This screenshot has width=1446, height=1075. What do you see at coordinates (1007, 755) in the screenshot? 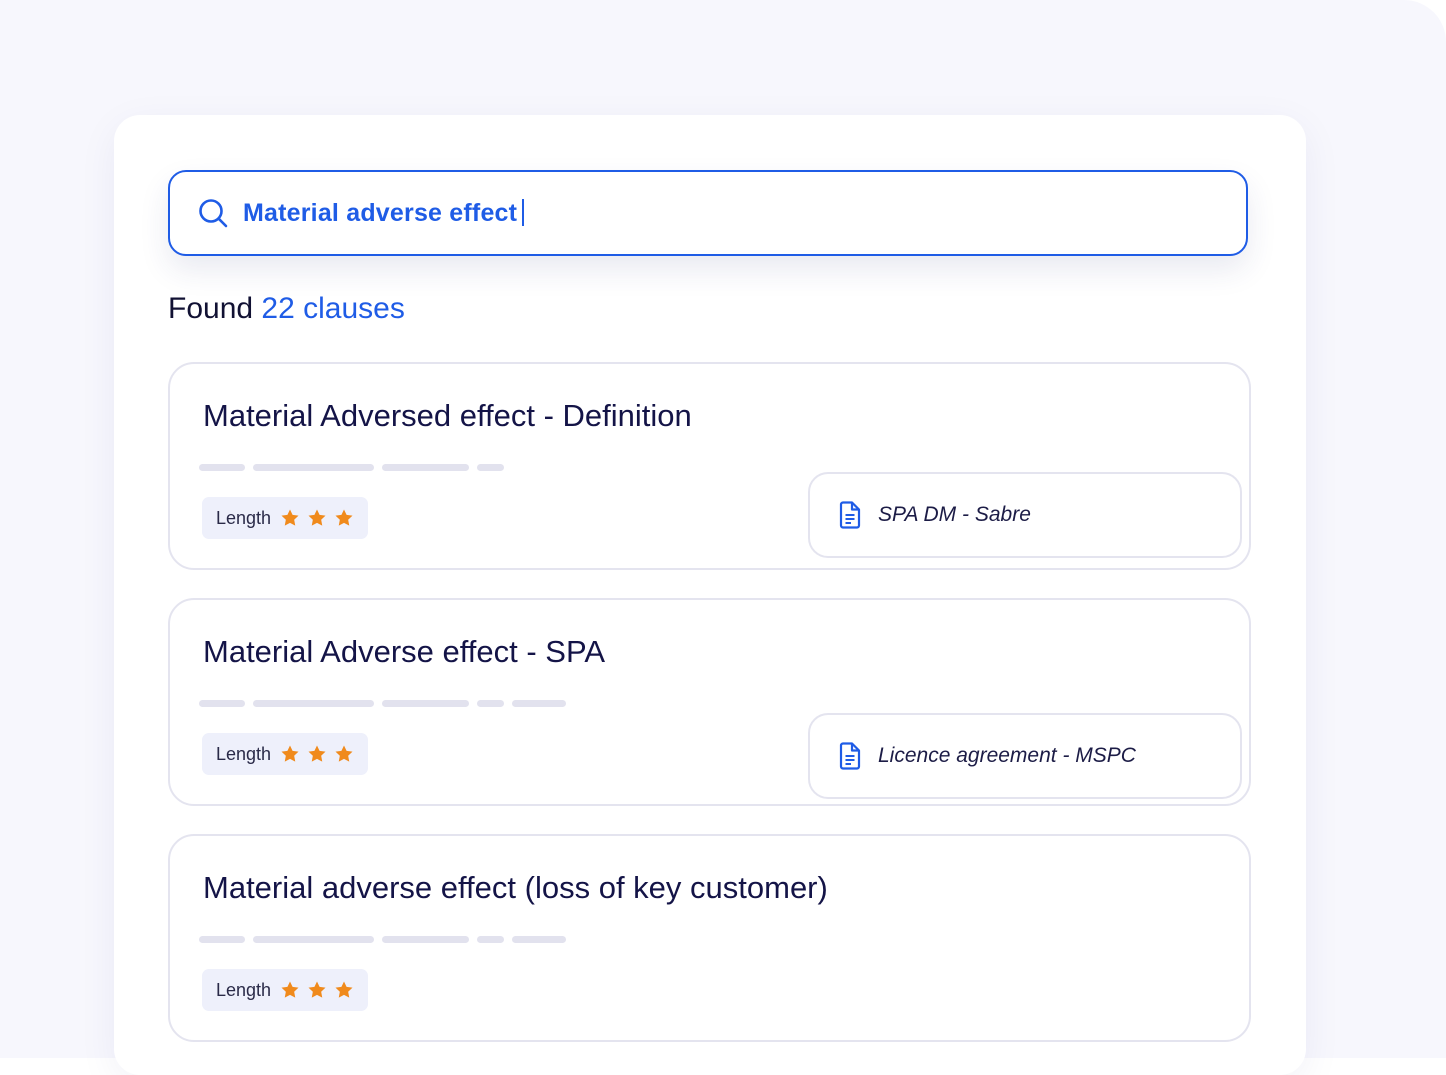
I see `source-document-name: Licence agreement - MSPC` at bounding box center [1007, 755].